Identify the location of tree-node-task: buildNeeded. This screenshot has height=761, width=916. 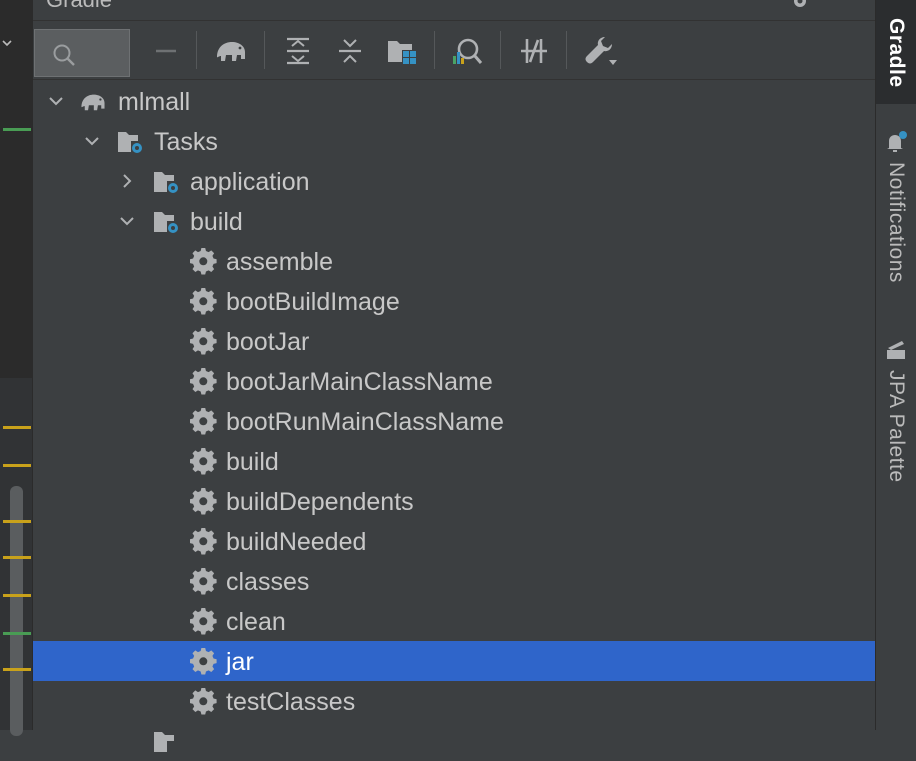
(454, 541).